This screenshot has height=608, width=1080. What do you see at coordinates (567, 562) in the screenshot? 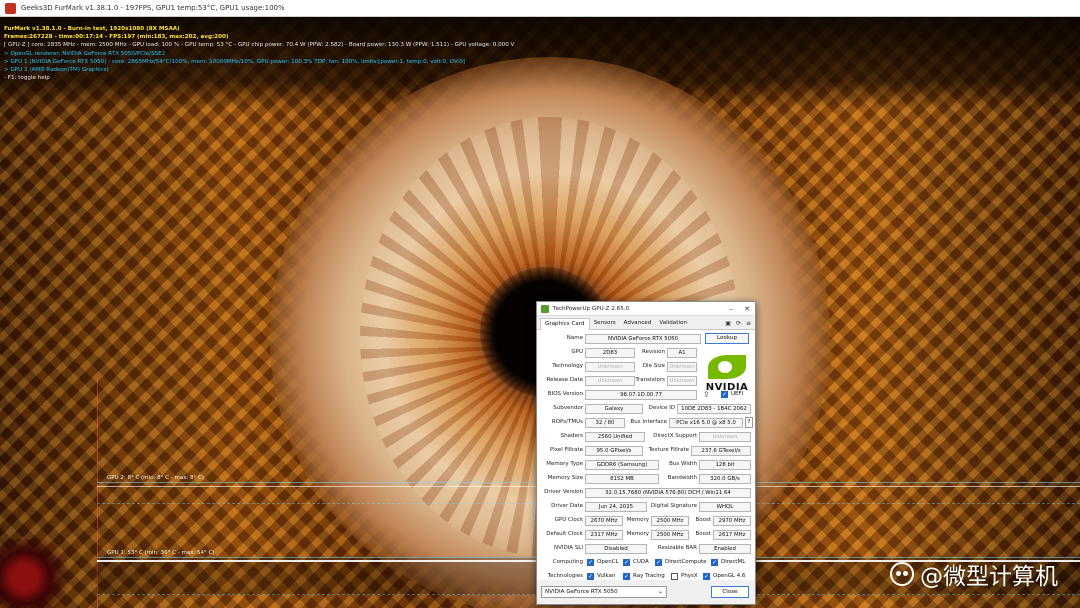
I see `computing-label: Computing` at bounding box center [567, 562].